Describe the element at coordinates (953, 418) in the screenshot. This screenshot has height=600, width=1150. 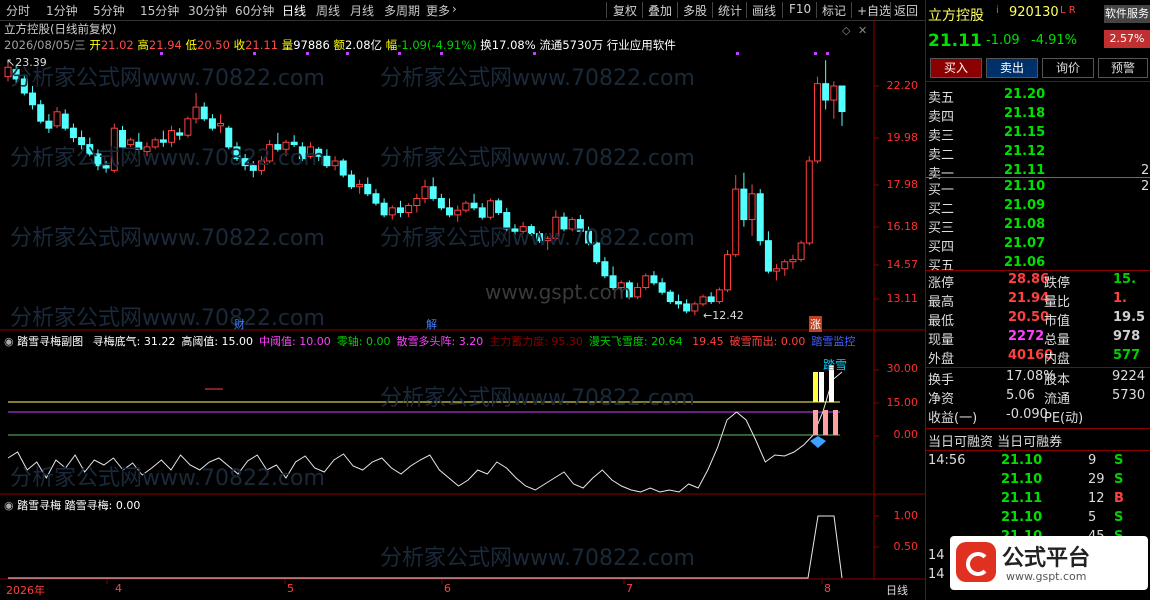
I see `stat-label: 收益(一)` at that location.